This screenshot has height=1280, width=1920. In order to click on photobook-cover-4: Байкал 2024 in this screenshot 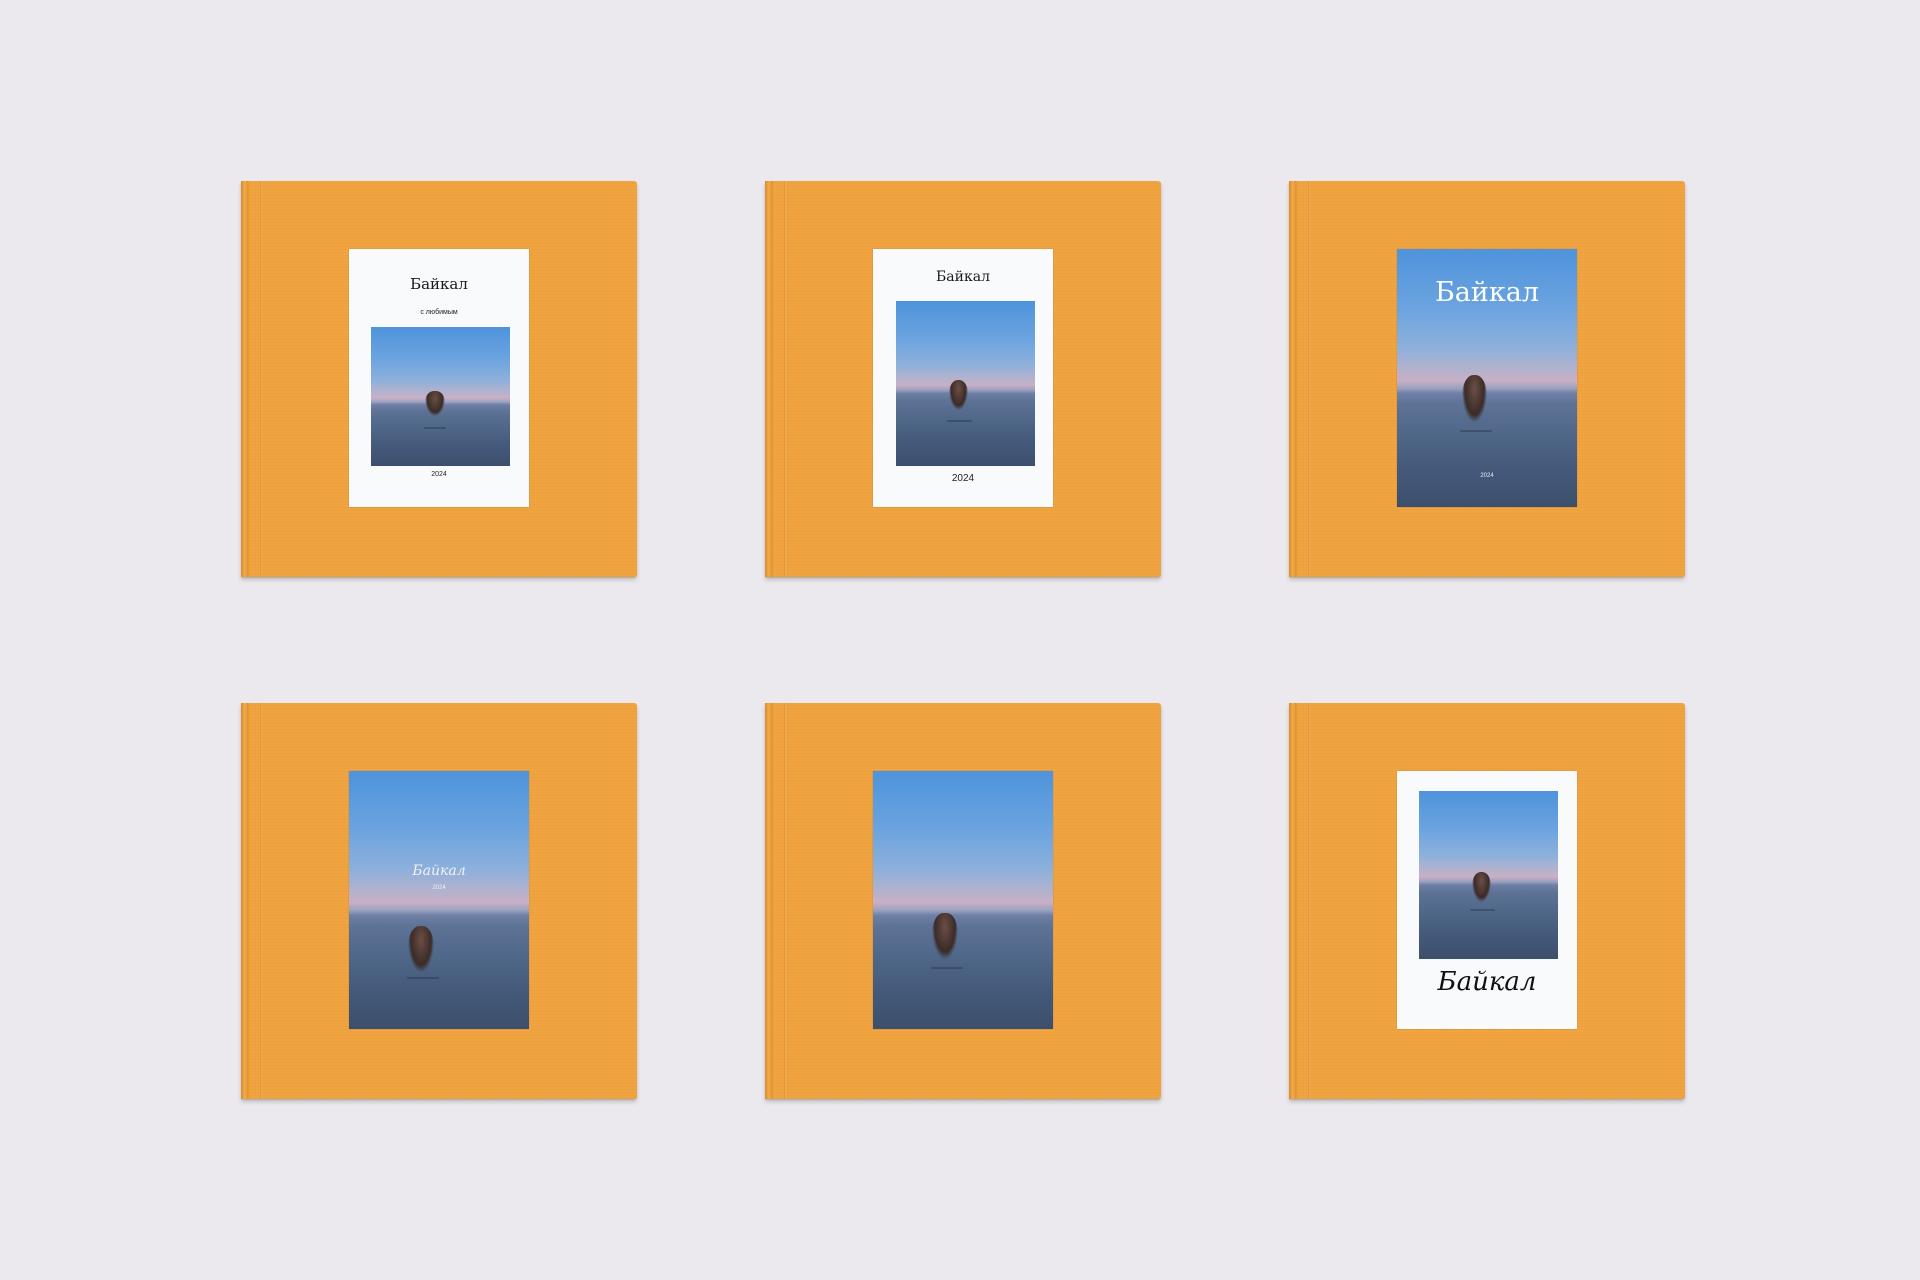, I will do `click(439, 901)`.